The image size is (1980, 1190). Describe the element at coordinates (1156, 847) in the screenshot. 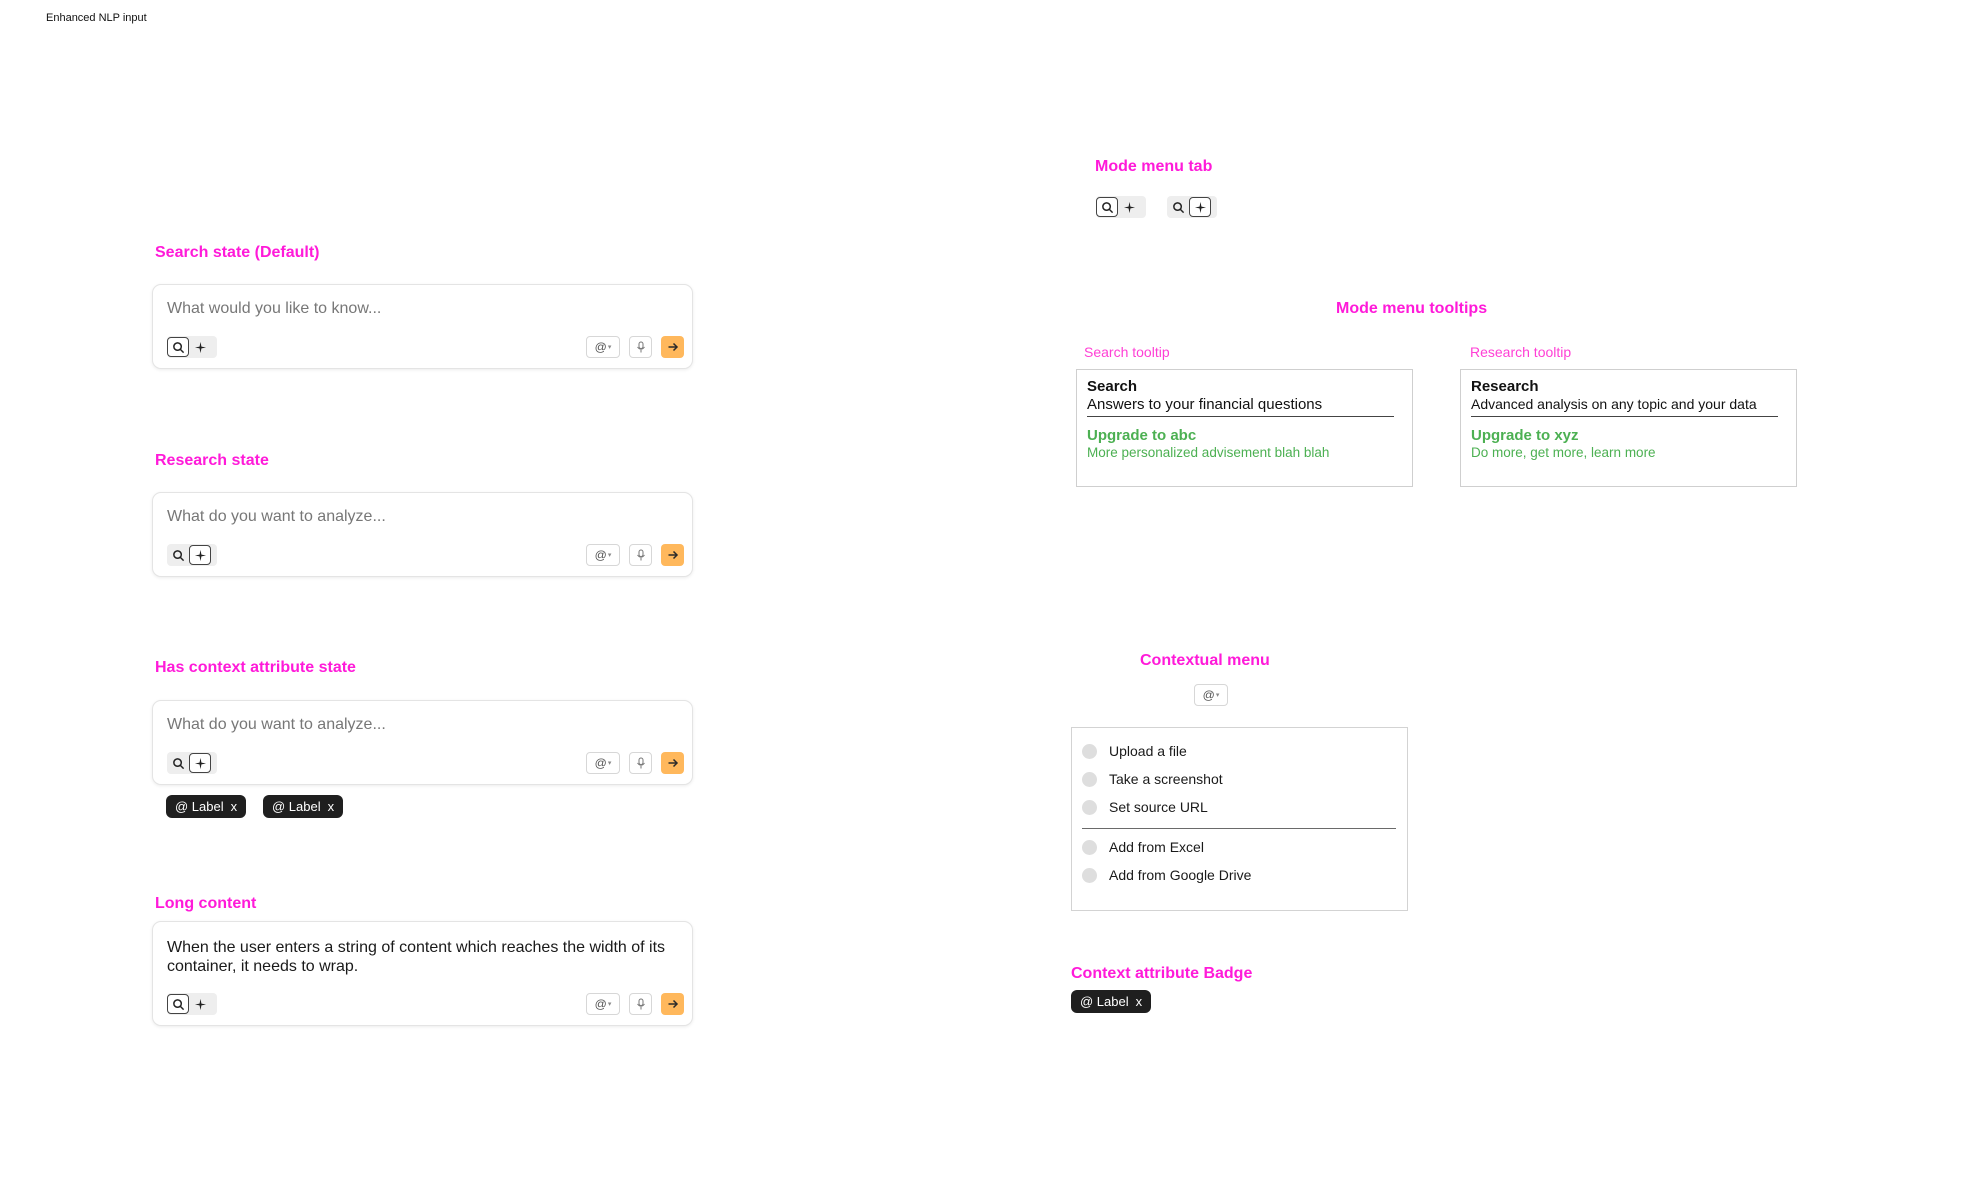

I see `menu-item-label: Add from Excel` at that location.